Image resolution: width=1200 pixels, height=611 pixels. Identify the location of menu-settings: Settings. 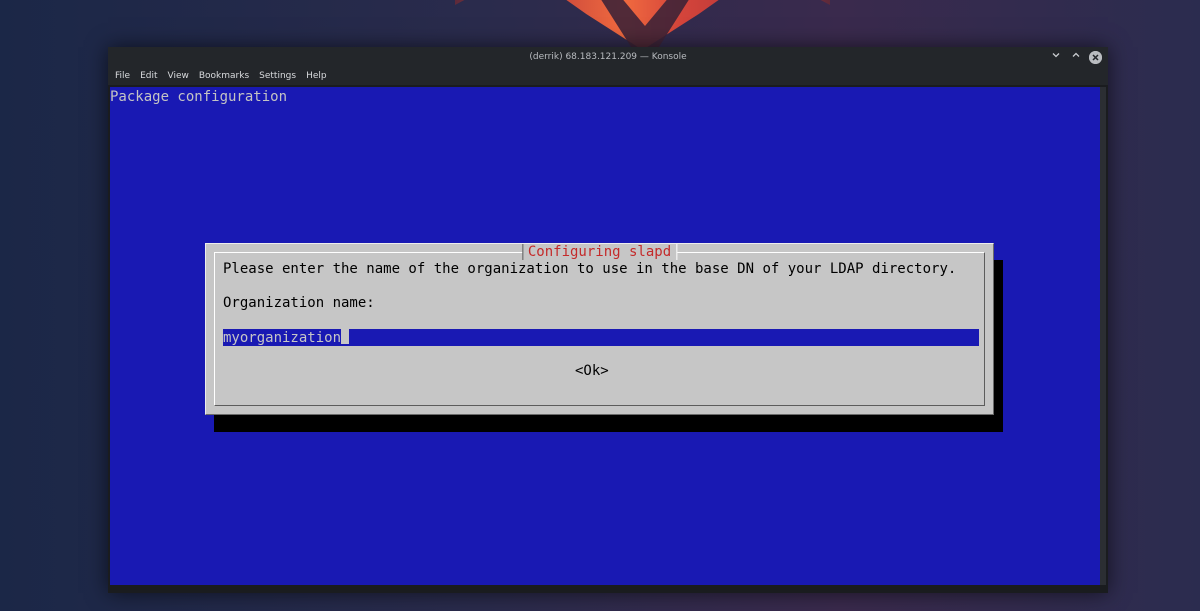
(277, 76).